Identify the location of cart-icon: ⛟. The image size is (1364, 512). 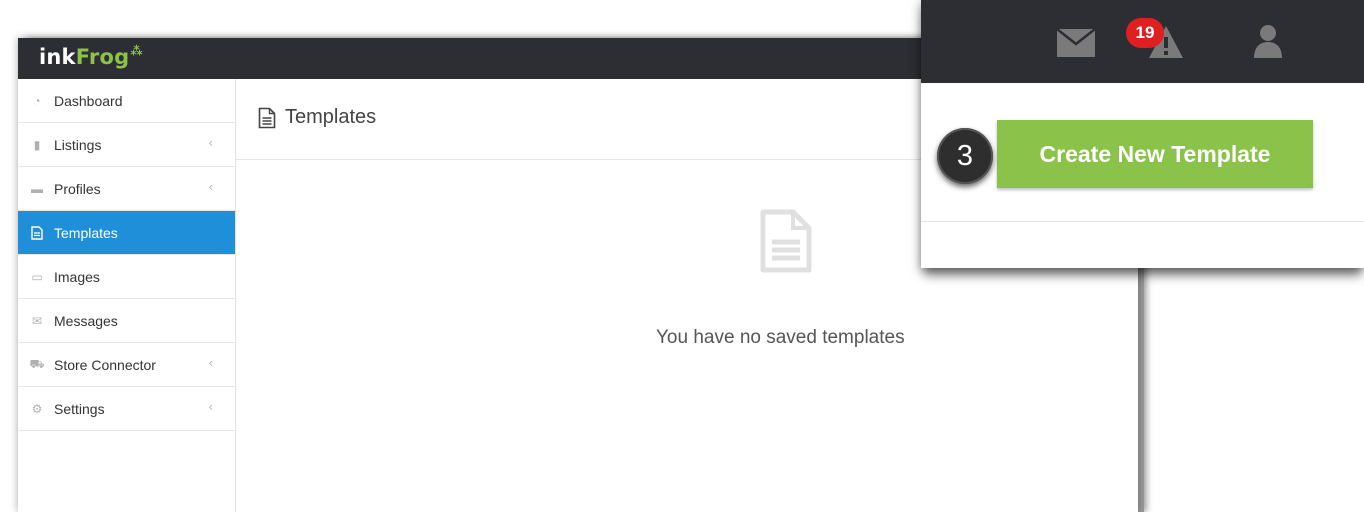
(37, 363).